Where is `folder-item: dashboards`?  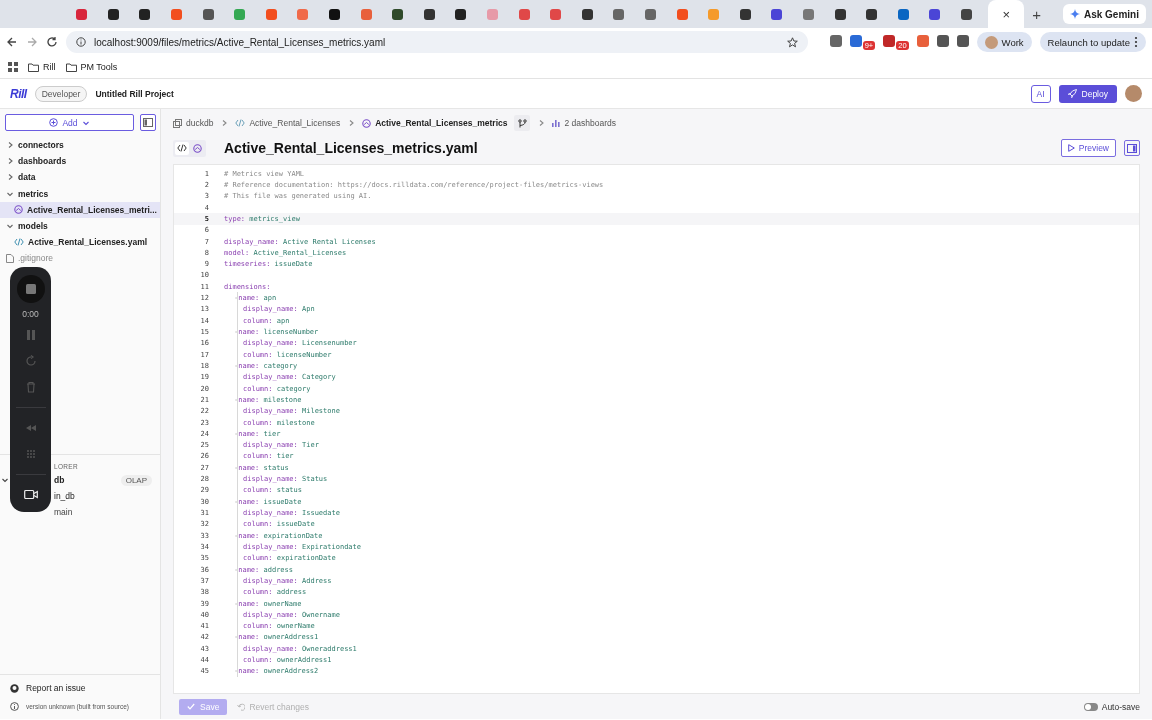
folder-item: dashboards is located at coordinates (80, 161).